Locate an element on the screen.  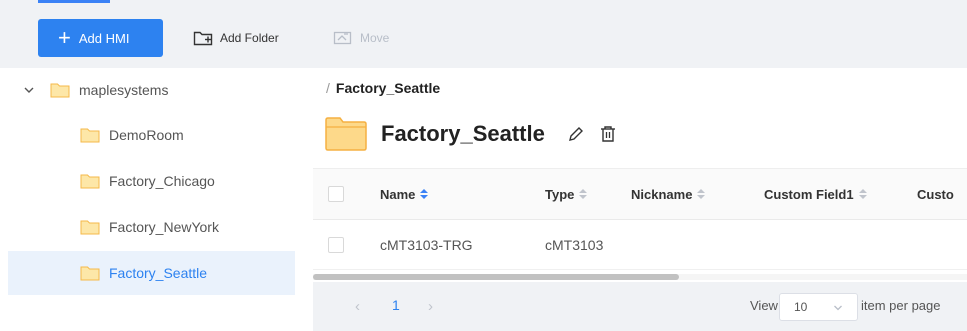
view-label: View is located at coordinates (764, 305).